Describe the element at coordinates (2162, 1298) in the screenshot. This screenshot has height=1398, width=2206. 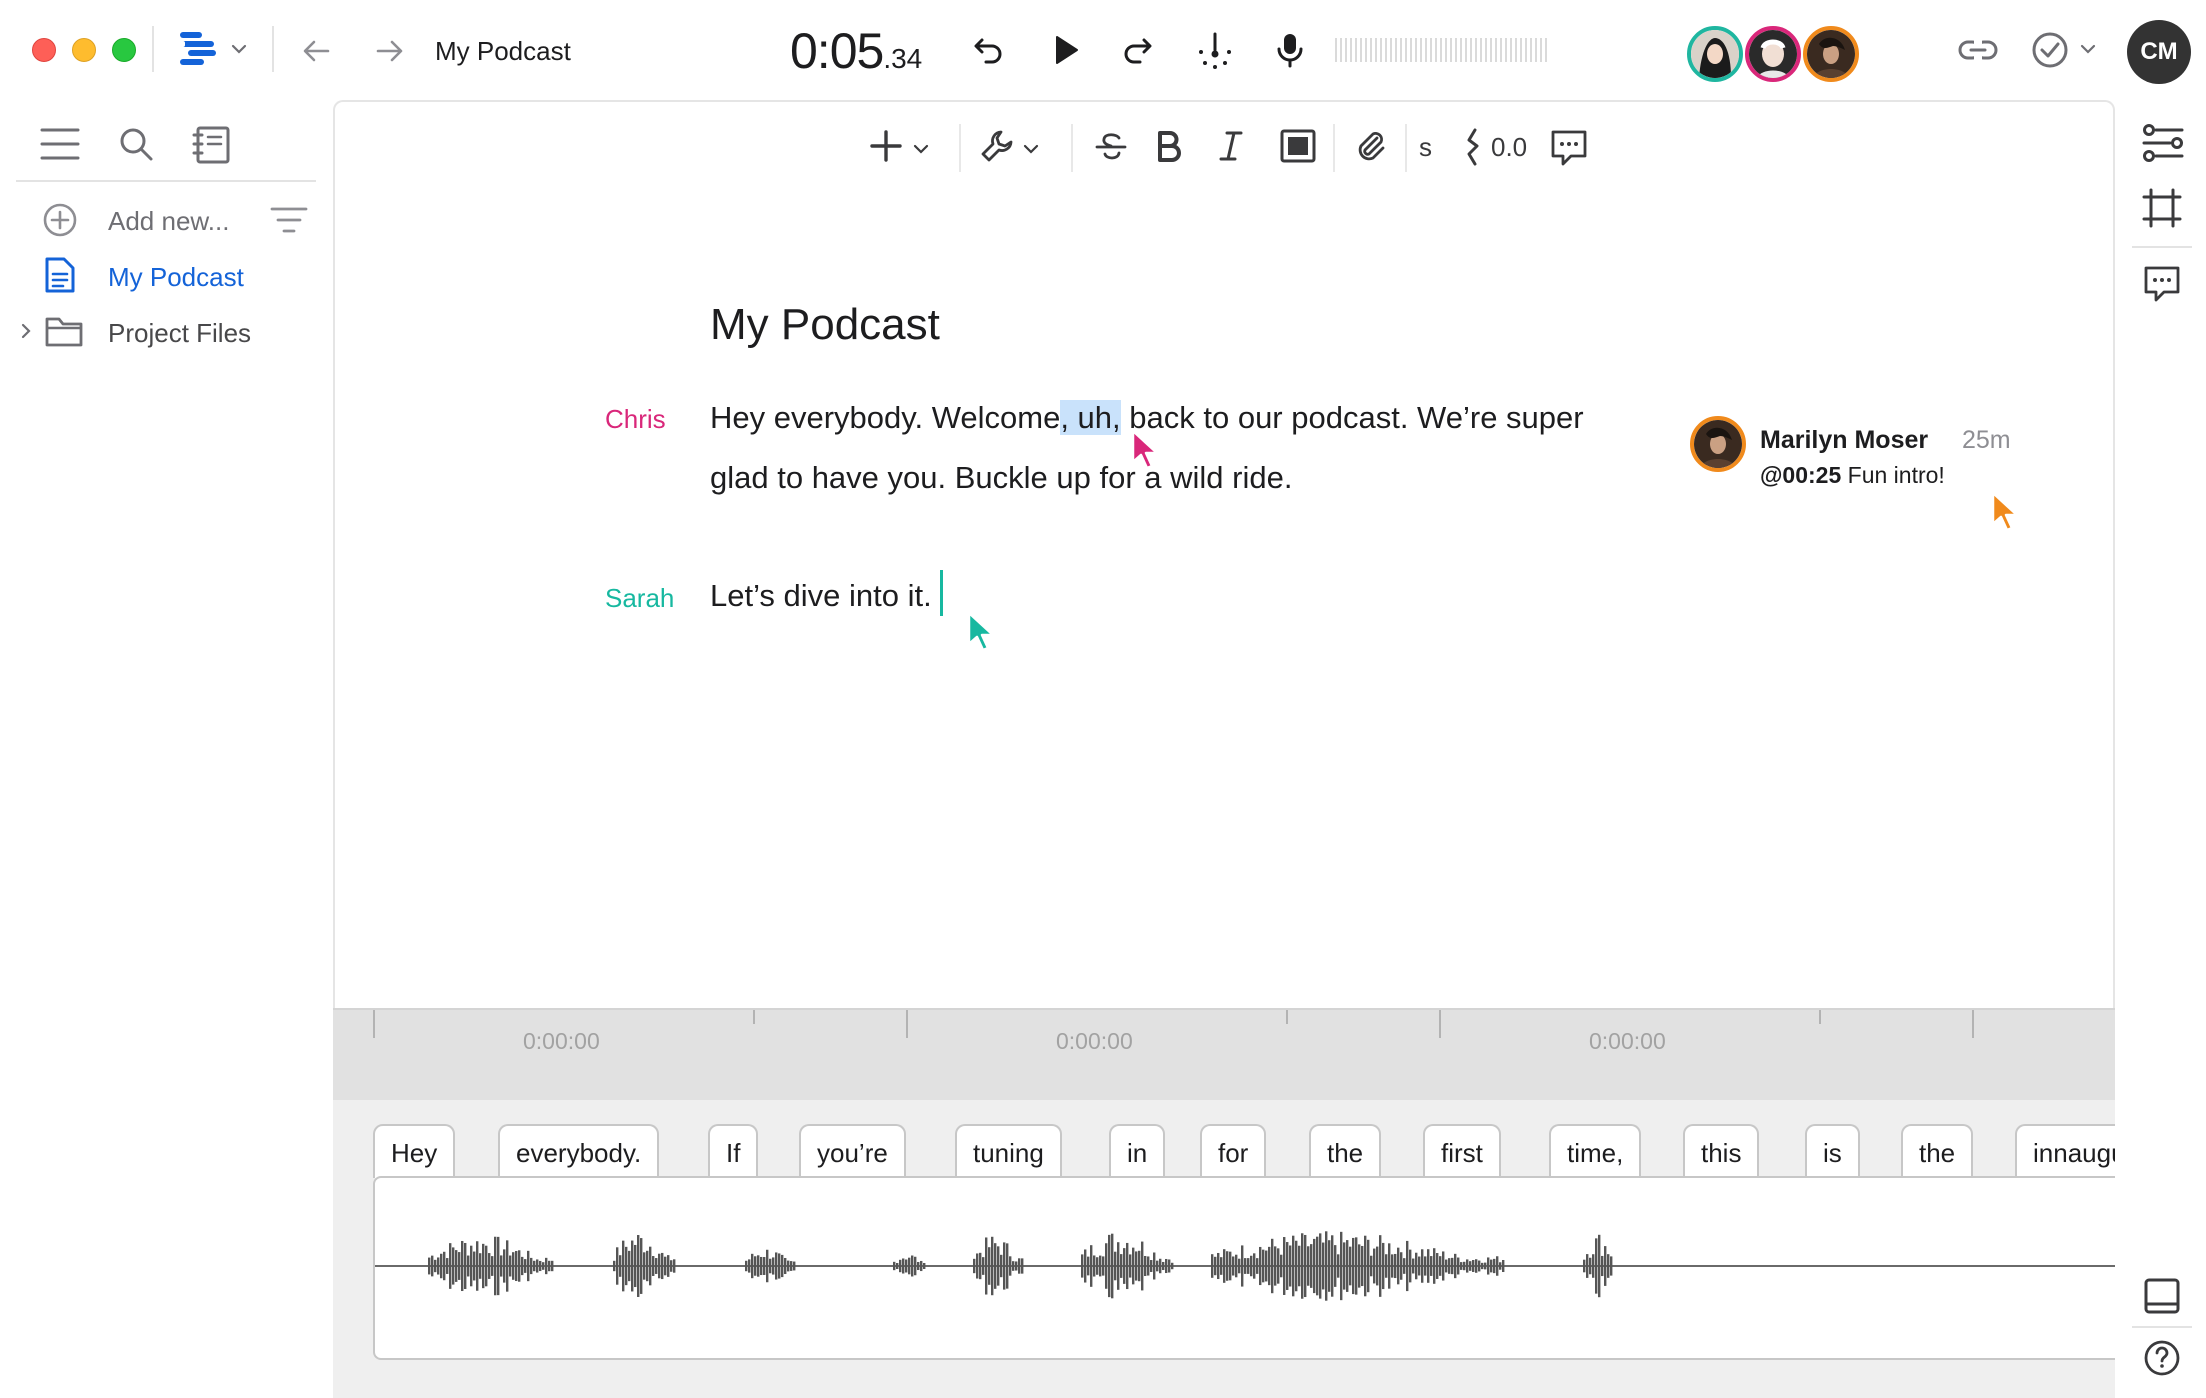
I see `panel-bottom-icon` at that location.